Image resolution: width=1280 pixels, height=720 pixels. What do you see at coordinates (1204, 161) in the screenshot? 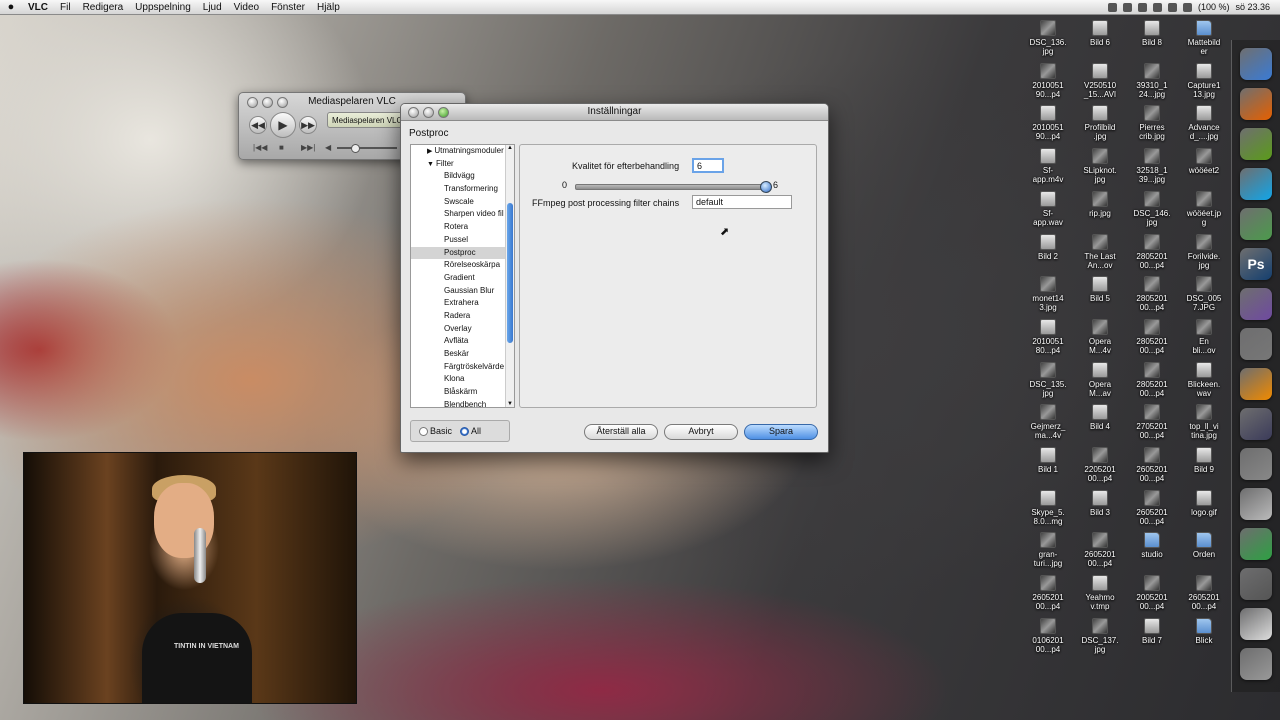
I see `desktop-icon: wööéet2` at bounding box center [1204, 161].